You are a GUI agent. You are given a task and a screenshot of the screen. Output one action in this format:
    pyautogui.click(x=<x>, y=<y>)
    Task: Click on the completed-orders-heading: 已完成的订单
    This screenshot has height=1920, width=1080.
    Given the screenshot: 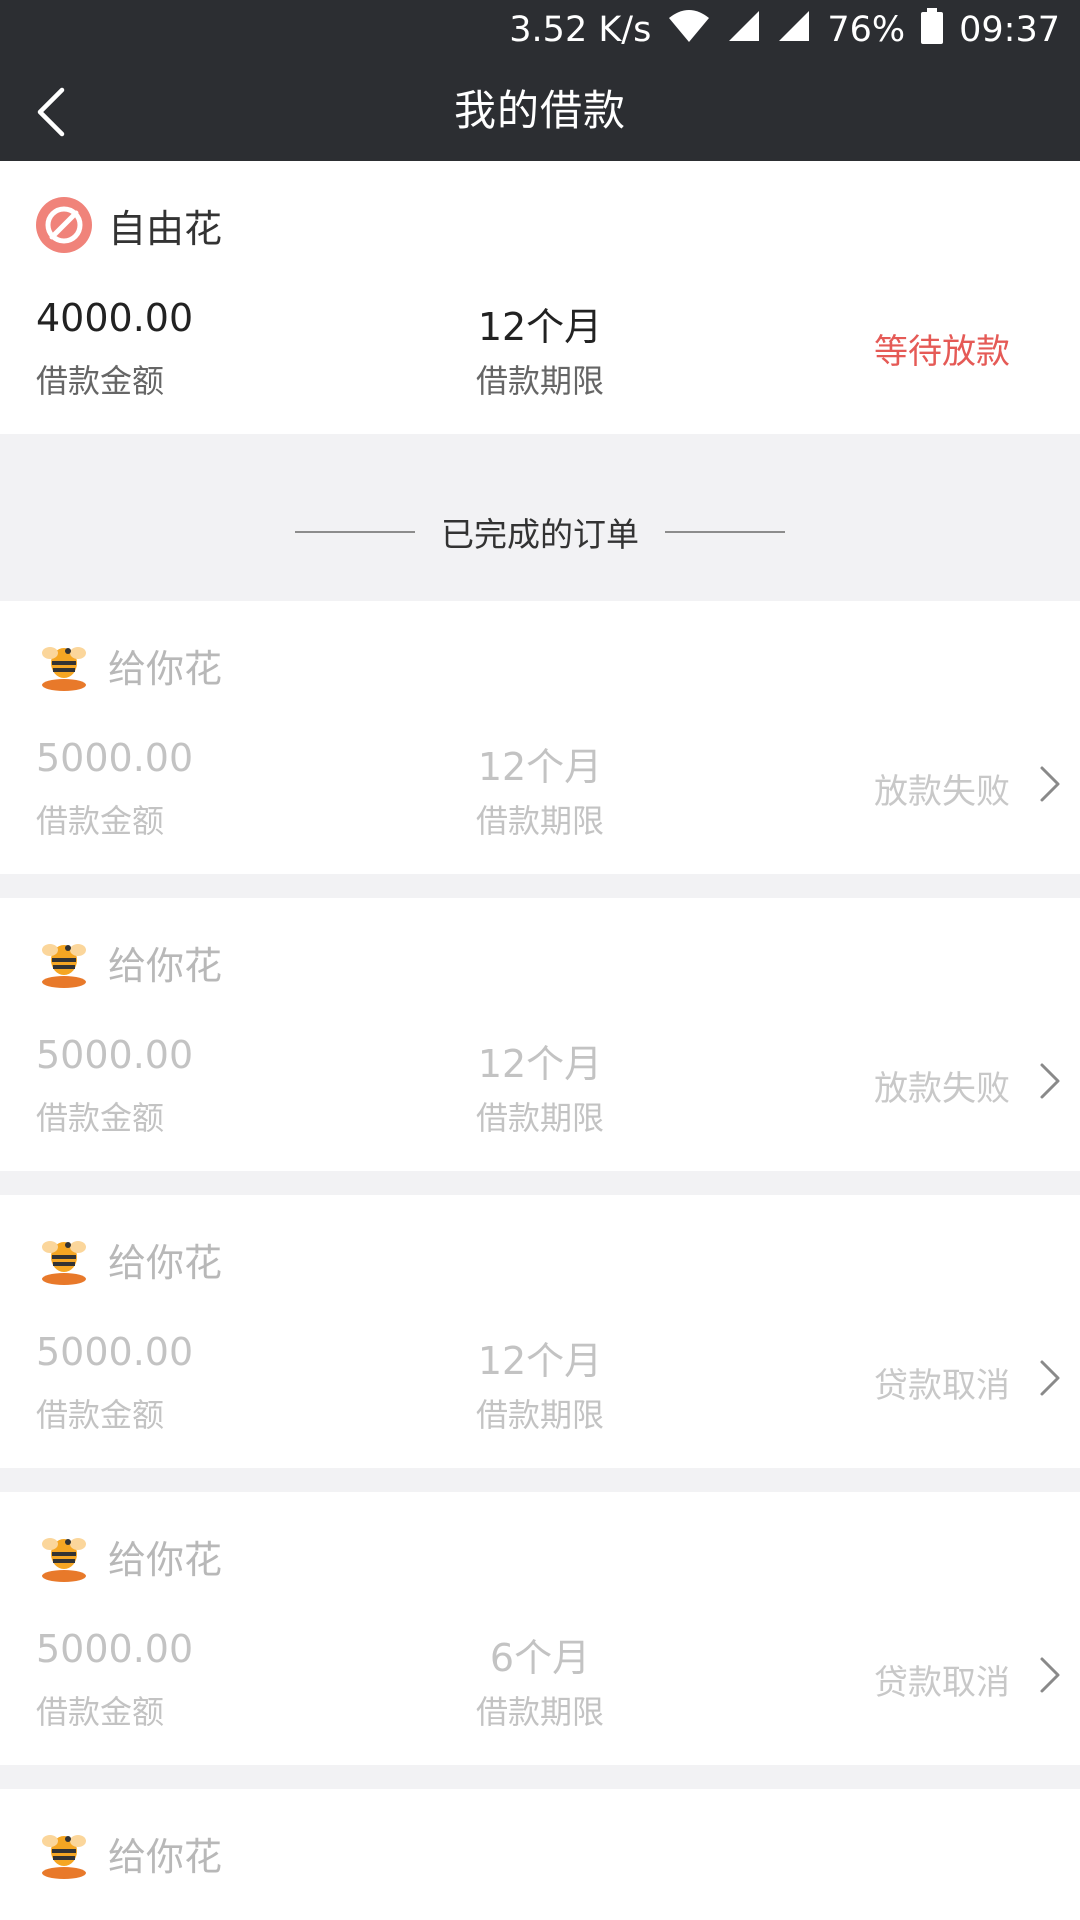 What is the action you would take?
    pyautogui.click(x=540, y=532)
    